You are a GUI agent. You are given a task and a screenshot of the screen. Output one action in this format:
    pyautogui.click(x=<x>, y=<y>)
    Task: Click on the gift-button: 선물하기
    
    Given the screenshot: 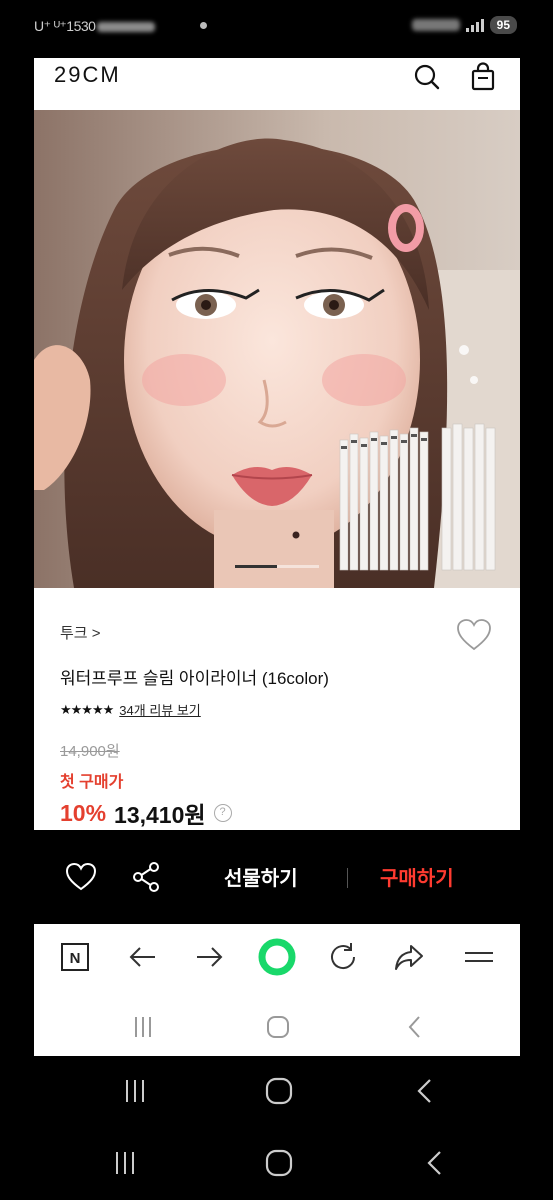 What is the action you would take?
    pyautogui.click(x=261, y=876)
    